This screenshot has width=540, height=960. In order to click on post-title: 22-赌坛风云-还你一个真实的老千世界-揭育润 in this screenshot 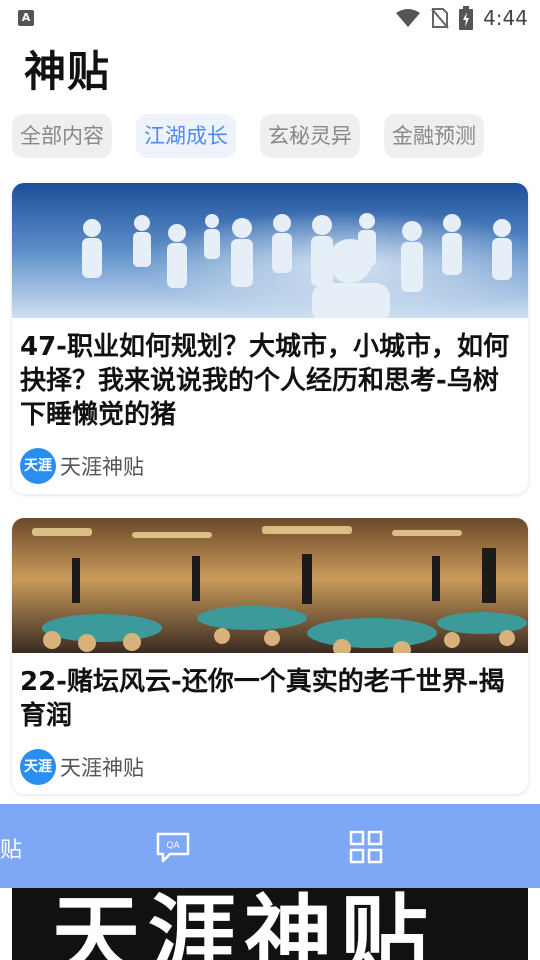, I will do `click(270, 699)`.